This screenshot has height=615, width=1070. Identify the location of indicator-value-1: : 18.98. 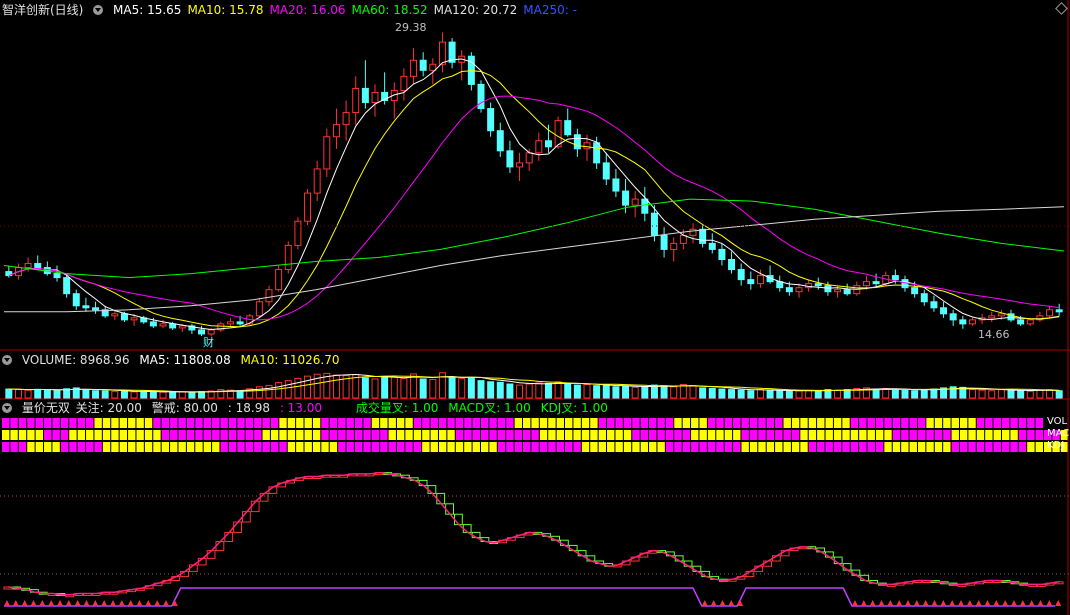
(248, 408).